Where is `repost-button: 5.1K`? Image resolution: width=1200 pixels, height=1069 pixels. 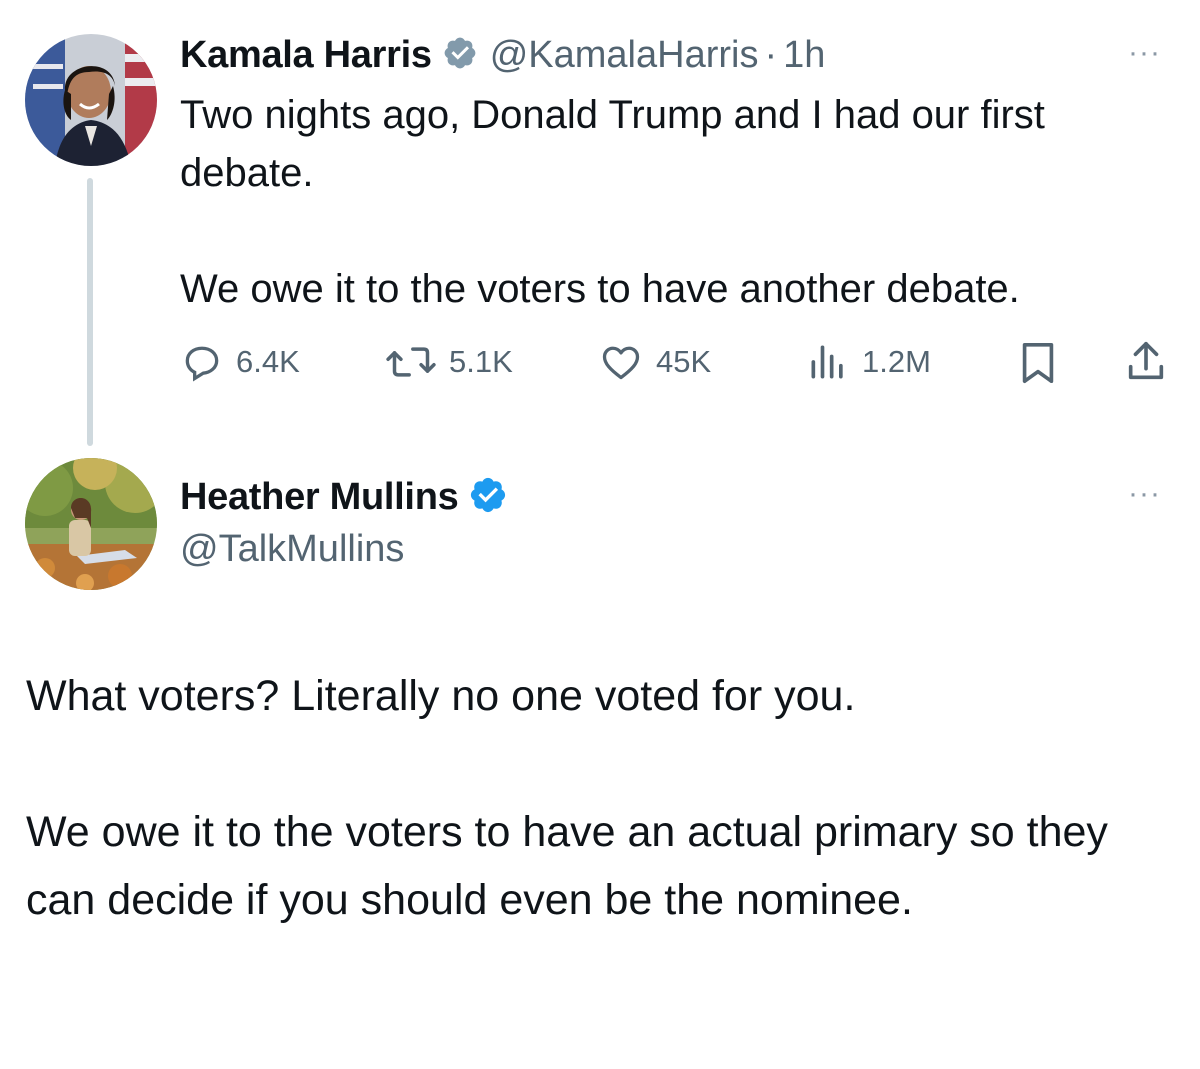
repost-button: 5.1K is located at coordinates (449, 362).